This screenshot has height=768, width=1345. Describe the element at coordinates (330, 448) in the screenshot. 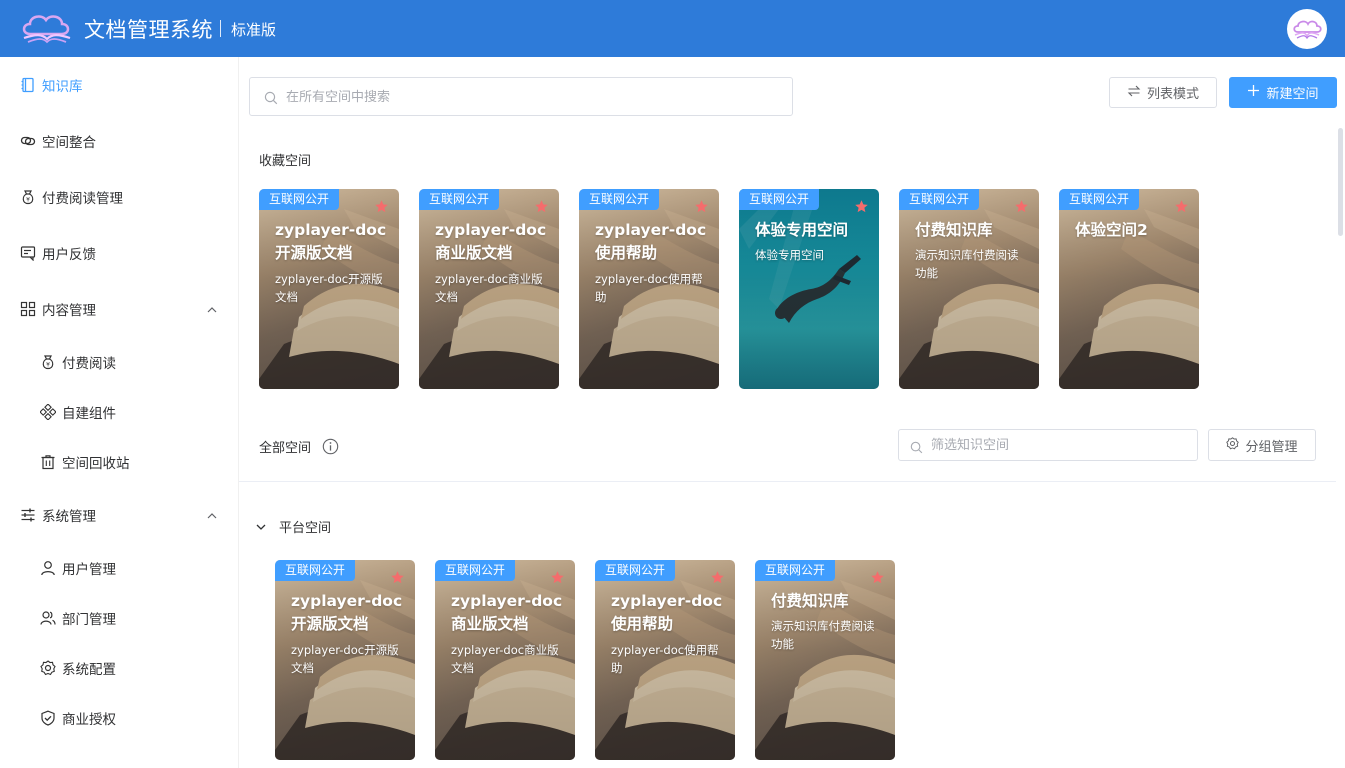

I see `info-icon` at that location.